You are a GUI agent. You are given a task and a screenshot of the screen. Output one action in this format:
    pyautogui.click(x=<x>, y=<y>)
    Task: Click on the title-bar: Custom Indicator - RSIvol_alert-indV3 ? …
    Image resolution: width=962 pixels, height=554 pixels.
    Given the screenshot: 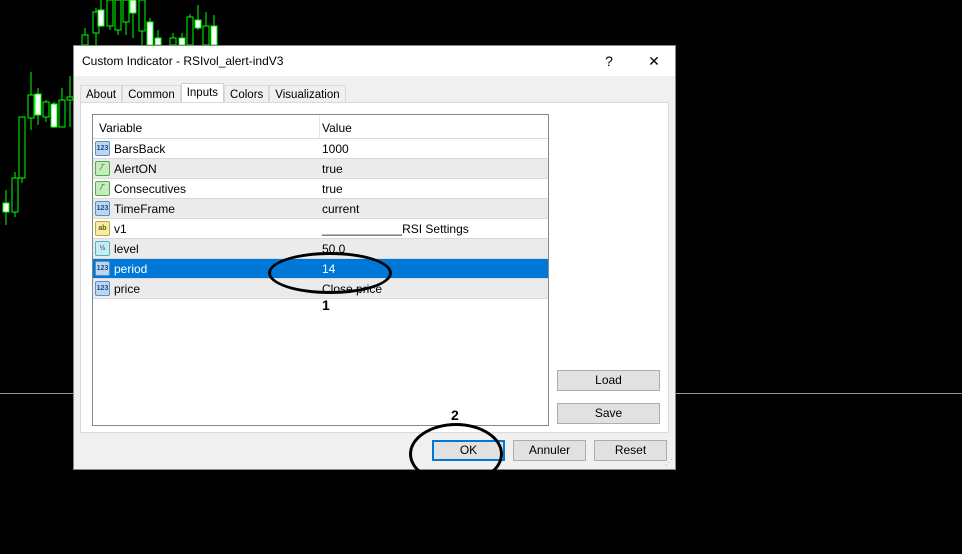 What is the action you would take?
    pyautogui.click(x=374, y=61)
    